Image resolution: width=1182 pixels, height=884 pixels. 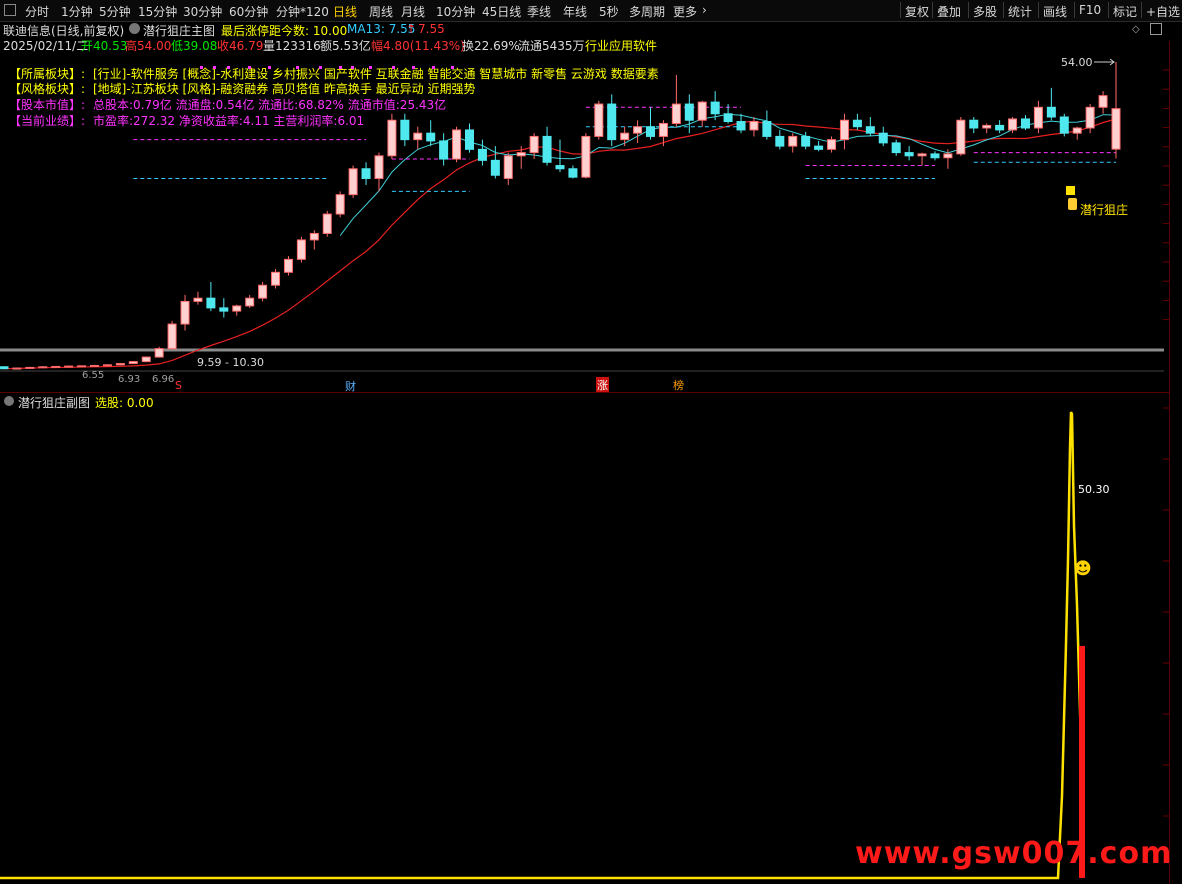 What do you see at coordinates (1020, 11) in the screenshot?
I see `toolbar-action-3: 统计` at bounding box center [1020, 11].